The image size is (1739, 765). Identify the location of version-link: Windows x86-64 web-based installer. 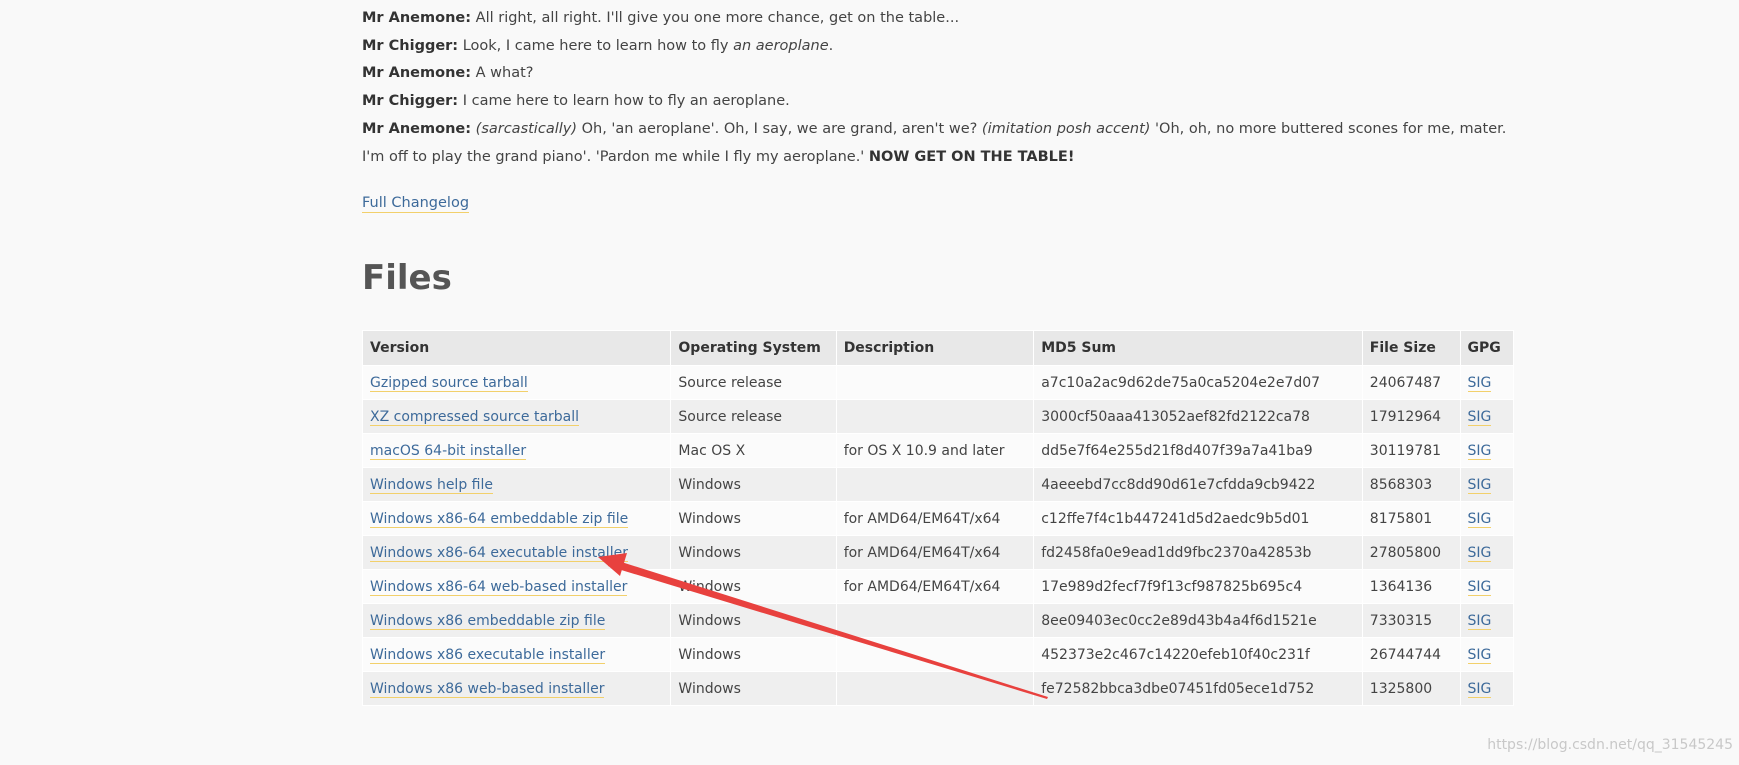
(499, 587).